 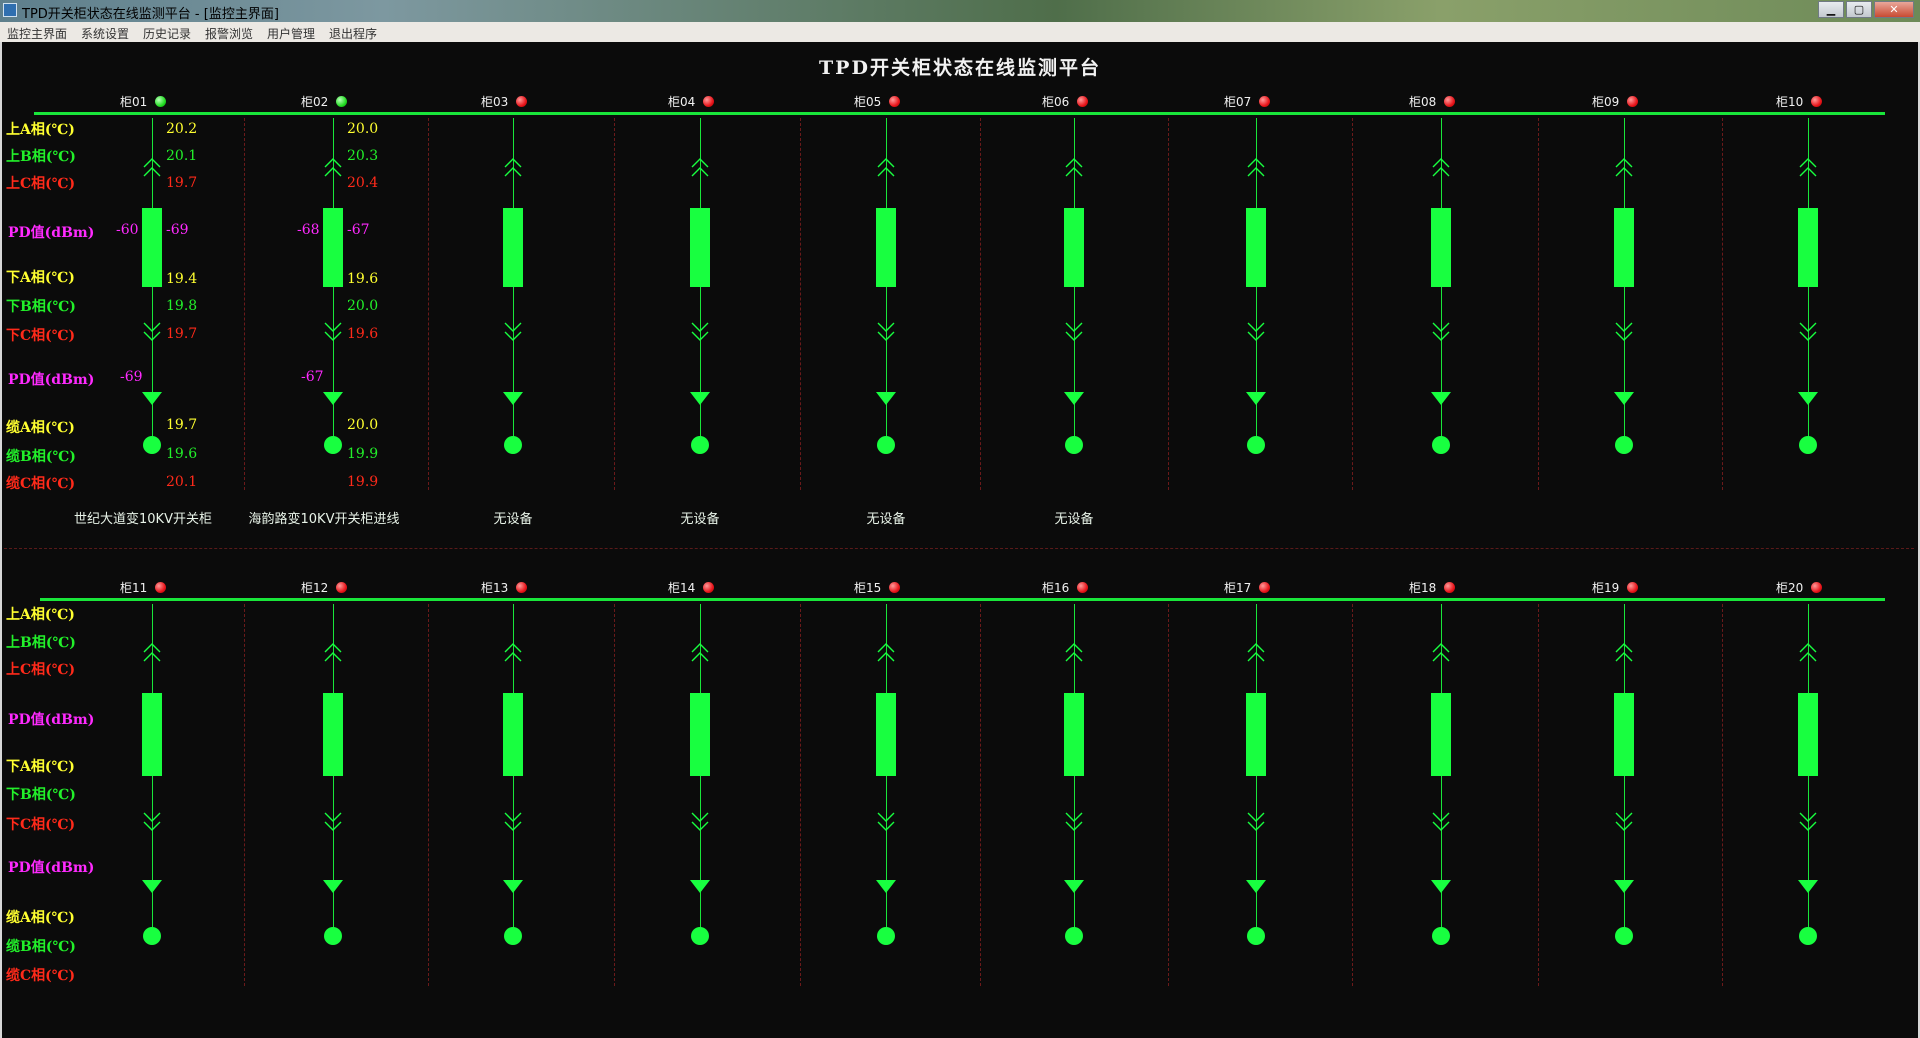 What do you see at coordinates (41, 643) in the screenshot?
I see `row-label-upper-b: 上B相(℃)` at bounding box center [41, 643].